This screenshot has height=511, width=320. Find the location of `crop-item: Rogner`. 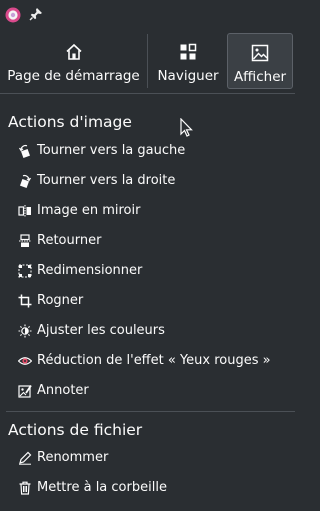

crop-item: Rogner is located at coordinates (147, 302).